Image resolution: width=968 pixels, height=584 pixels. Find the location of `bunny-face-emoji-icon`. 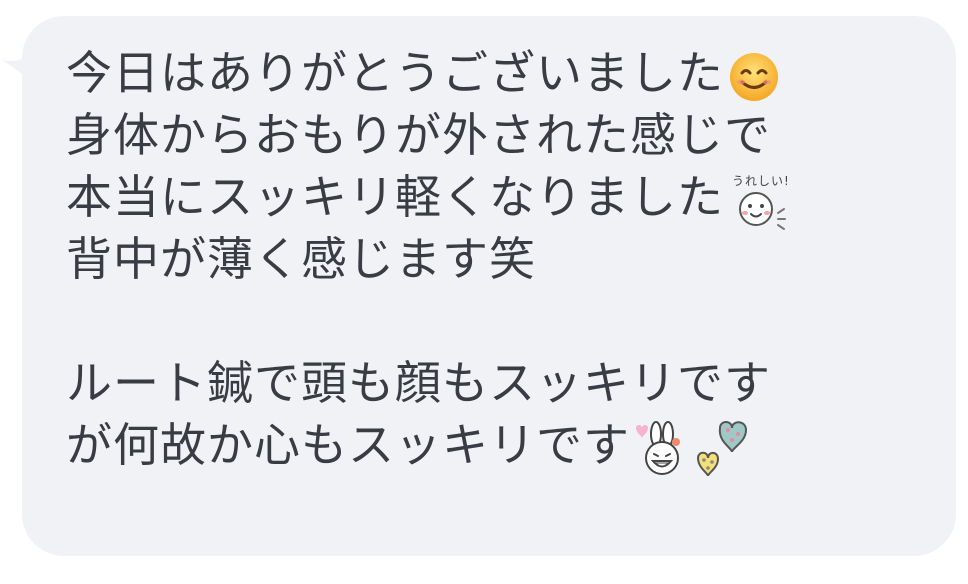

bunny-face-emoji-icon is located at coordinates (661, 449).